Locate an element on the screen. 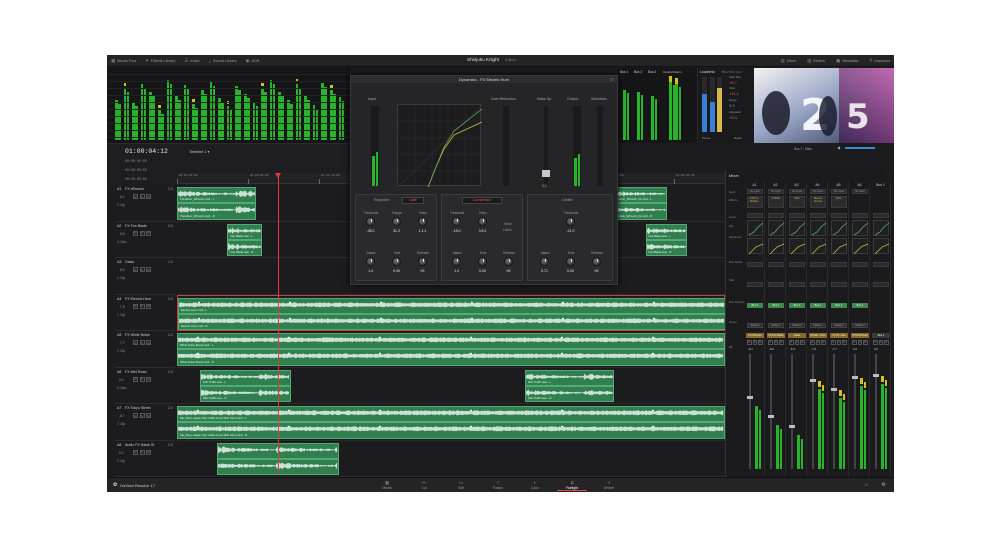 Image resolution: width=1000 pixels, height=547 pixels. track-header-a8: A8 Audio FX Hawk St 2.0 0.0 R S M 1 Clip is located at coordinates (145, 459).